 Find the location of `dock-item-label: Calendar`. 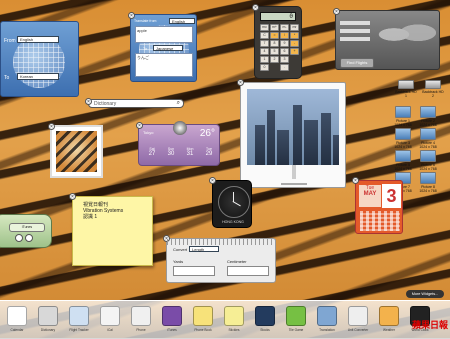

dock-item-label: Calendar is located at coordinates (17, 330).